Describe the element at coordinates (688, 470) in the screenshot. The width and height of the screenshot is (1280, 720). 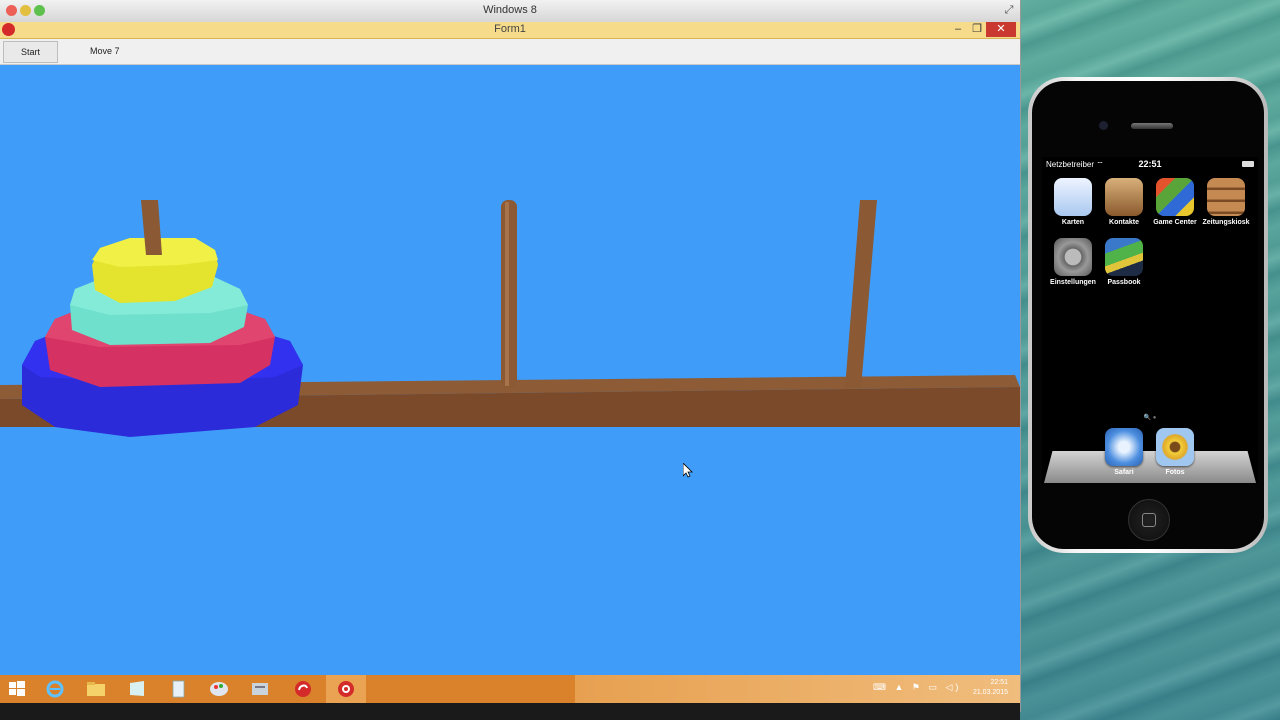
I see `mouse-cursor-icon` at that location.